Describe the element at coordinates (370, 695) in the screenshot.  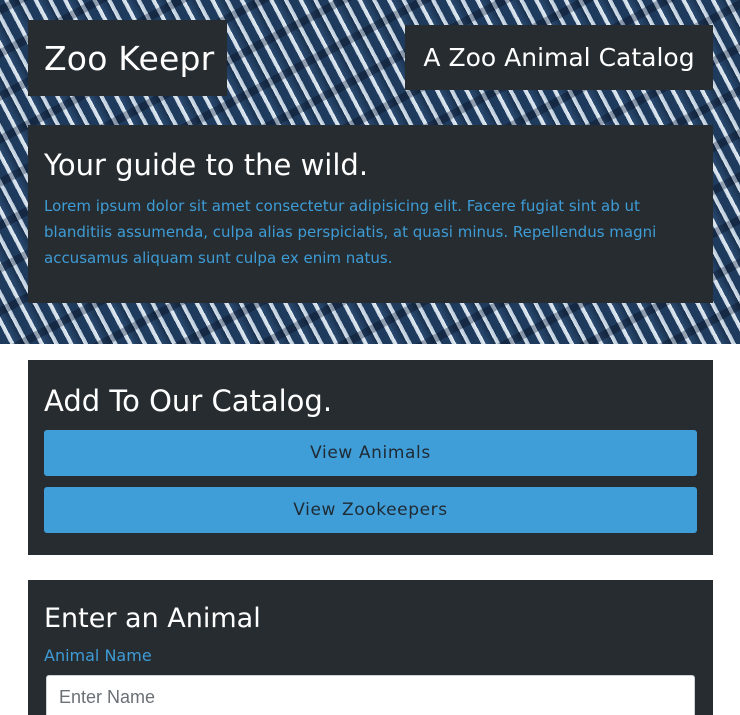
I see `animal-name-input` at that location.